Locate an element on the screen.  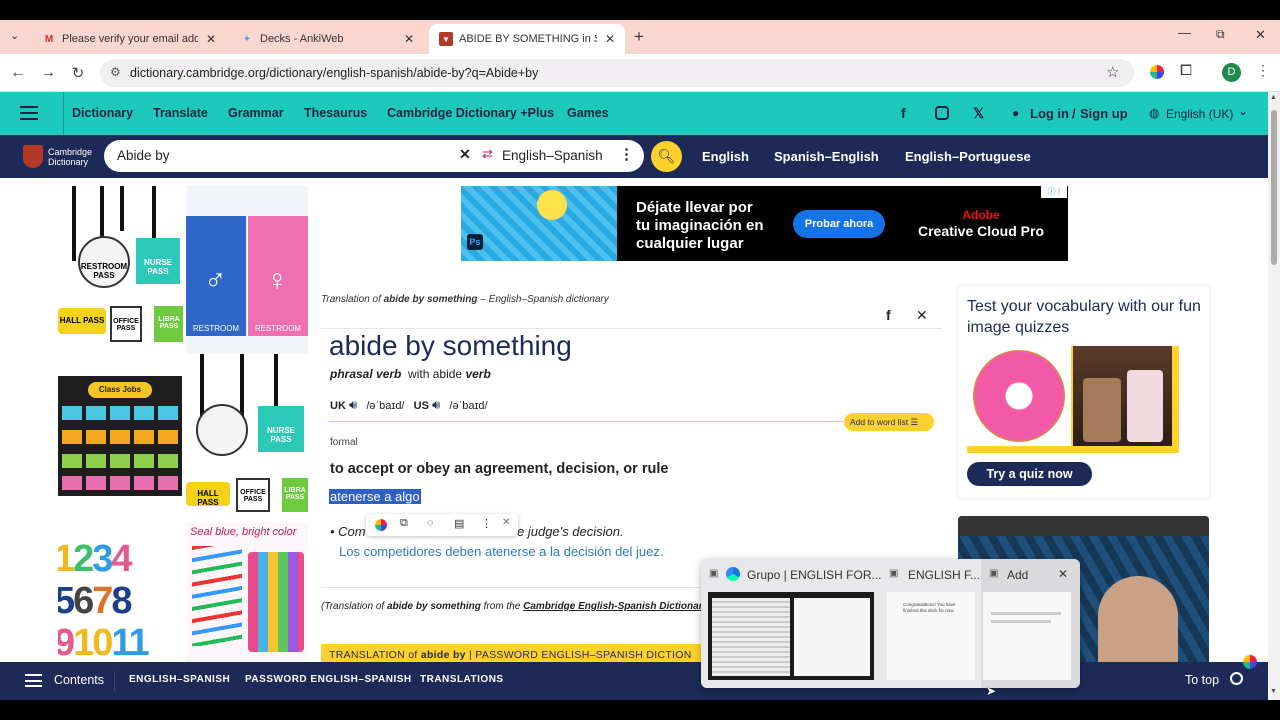
product-image-markers: Seal blue, bright color is located at coordinates (247, 592).